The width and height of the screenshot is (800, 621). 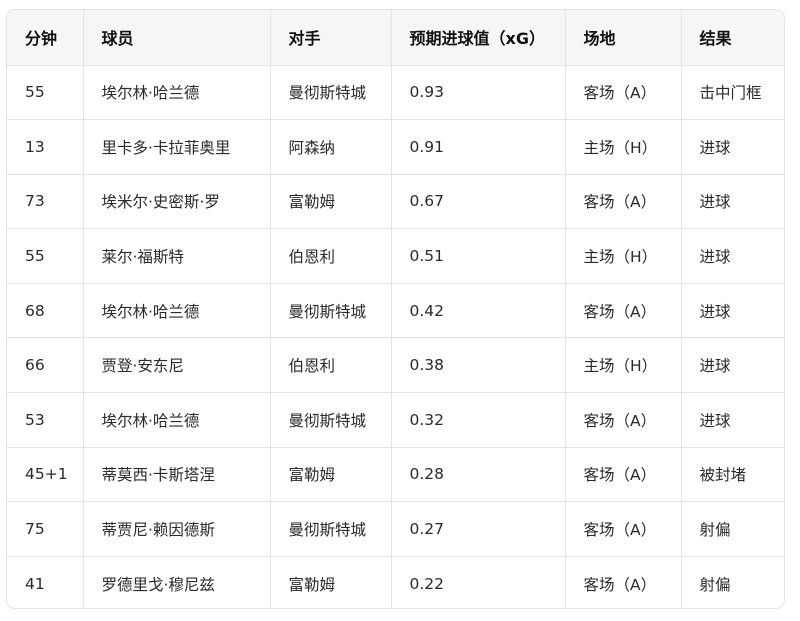 I want to click on cell-xg: 0.51, so click(x=478, y=256).